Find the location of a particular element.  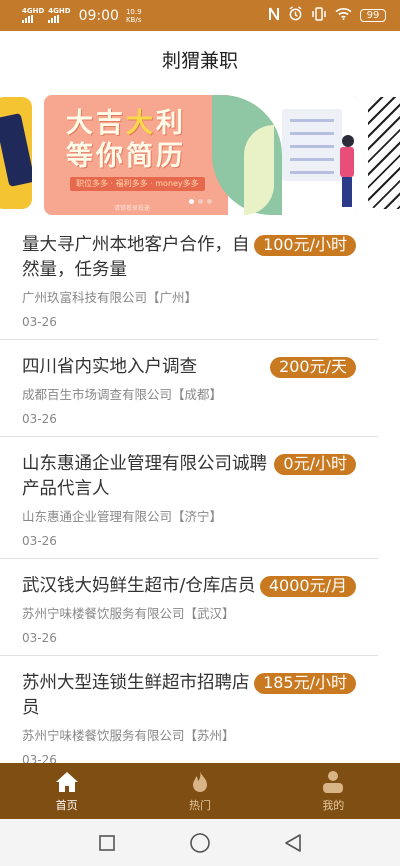

salary-badge: 4000元/月 is located at coordinates (307, 586).